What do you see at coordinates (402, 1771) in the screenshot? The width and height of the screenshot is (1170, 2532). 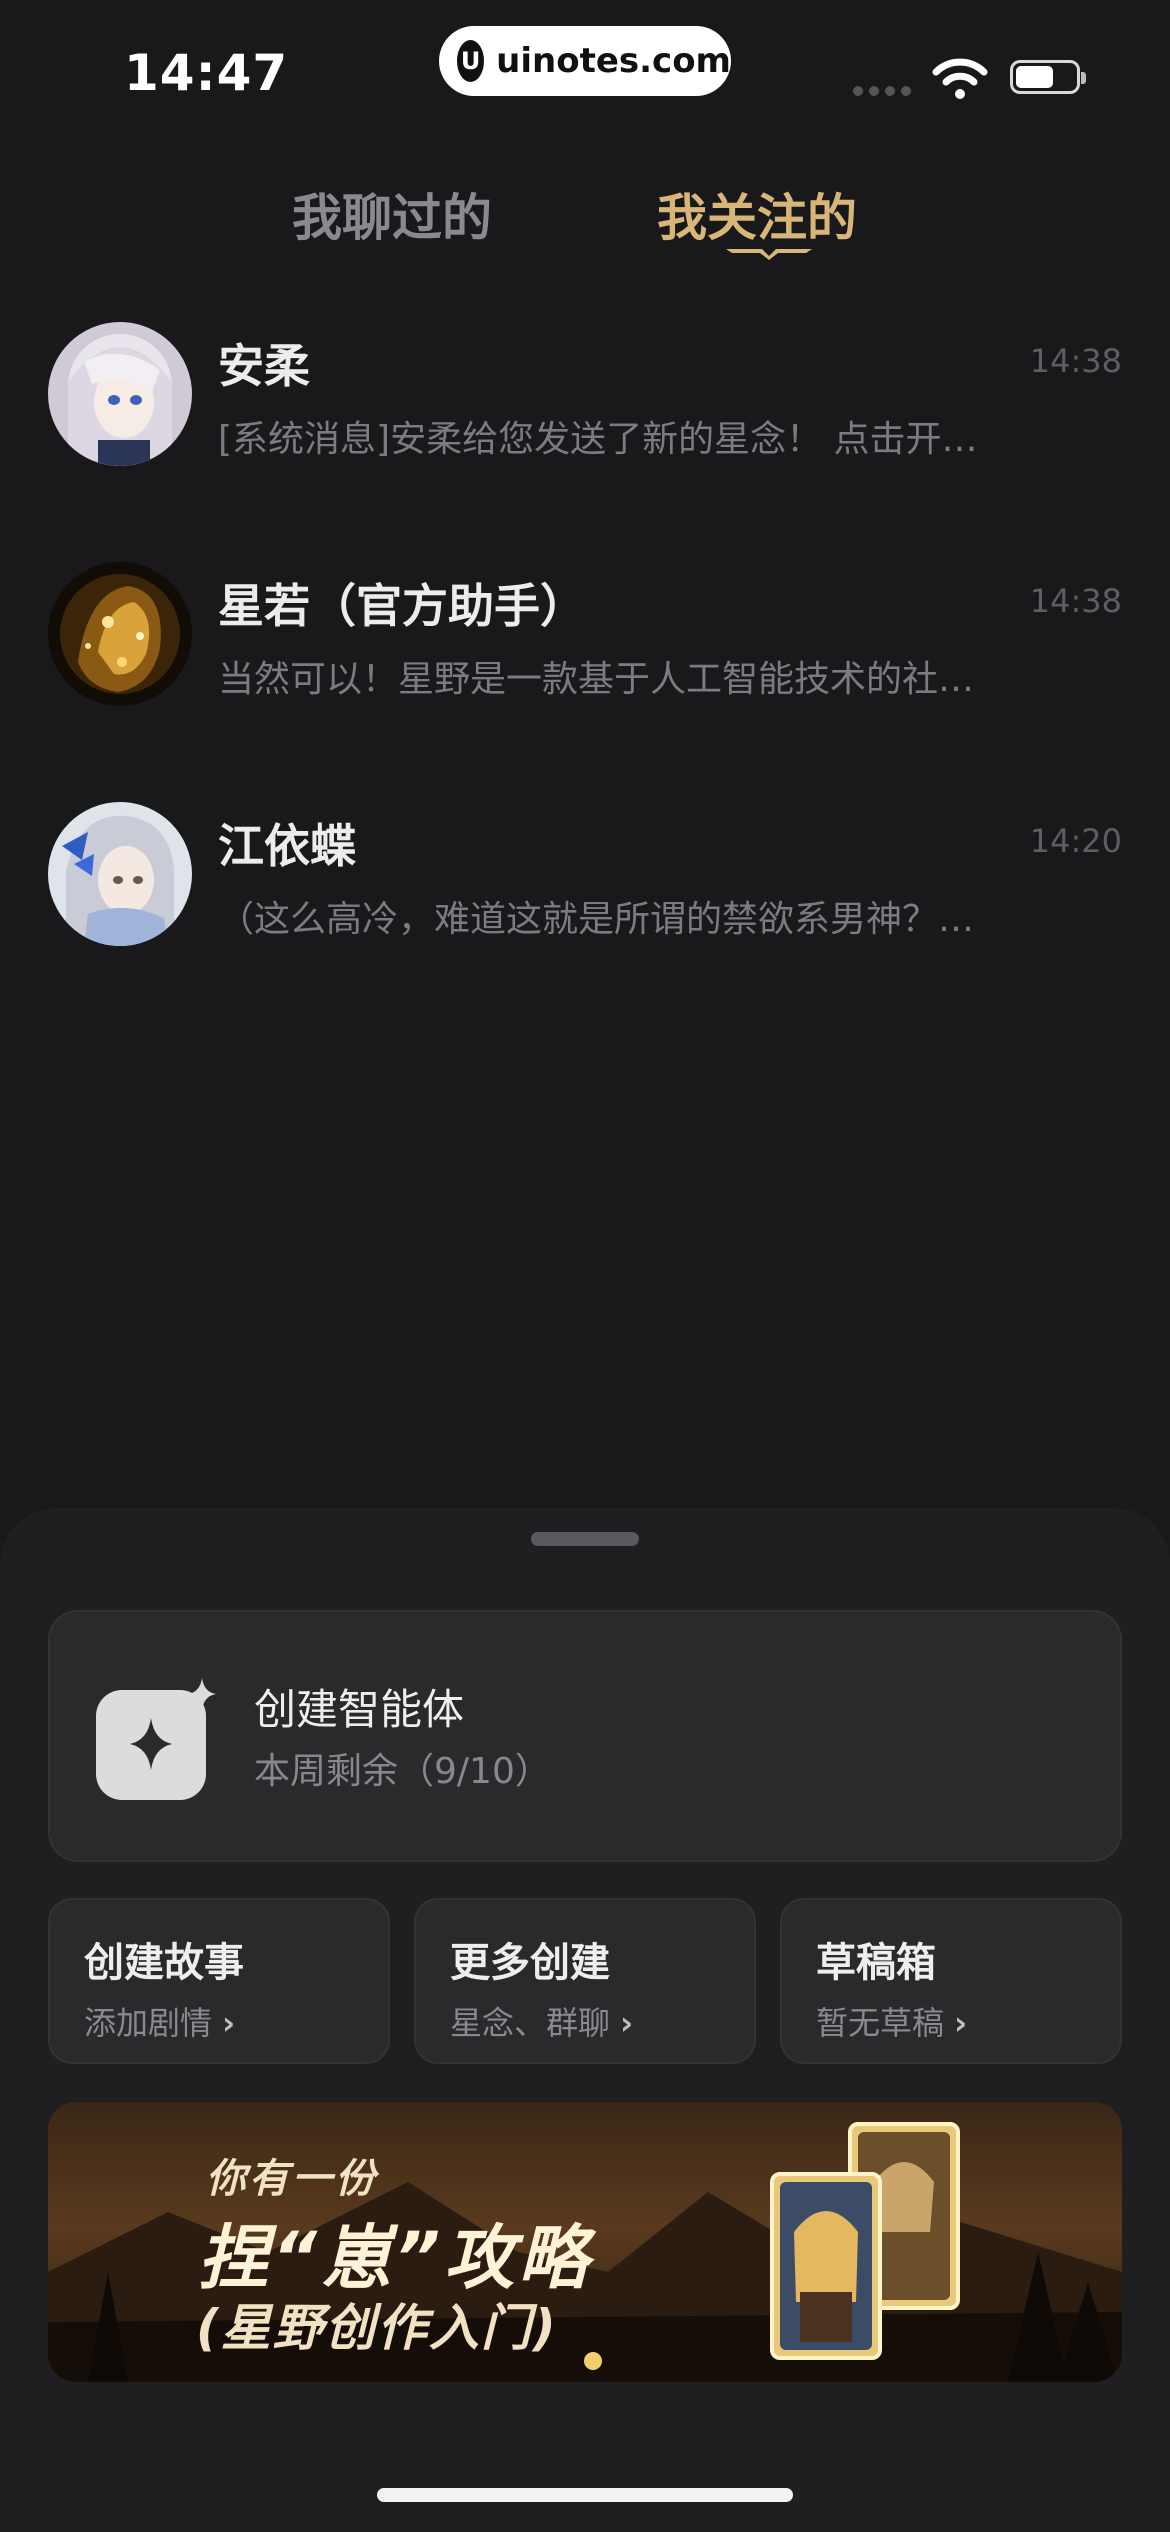 I see `create-agent-quota: 本周剩余（9/10）` at bounding box center [402, 1771].